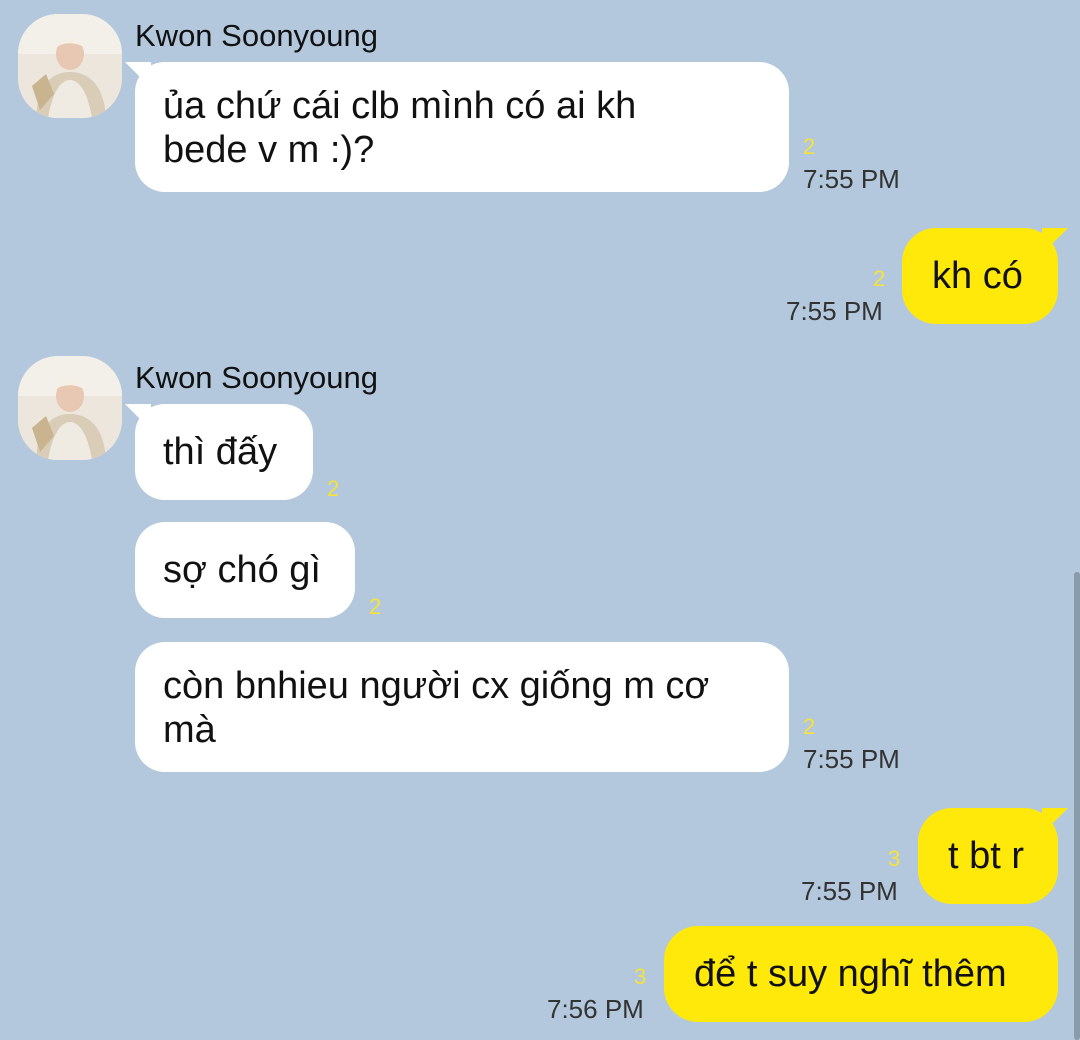  Describe the element at coordinates (220, 452) in the screenshot. I see `message-text: thì đấy` at that location.